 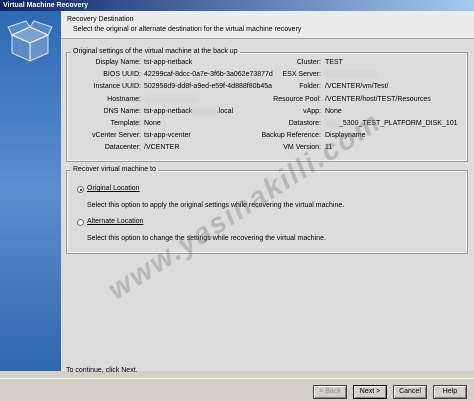 What do you see at coordinates (450, 392) in the screenshot?
I see `help-button: Help` at bounding box center [450, 392].